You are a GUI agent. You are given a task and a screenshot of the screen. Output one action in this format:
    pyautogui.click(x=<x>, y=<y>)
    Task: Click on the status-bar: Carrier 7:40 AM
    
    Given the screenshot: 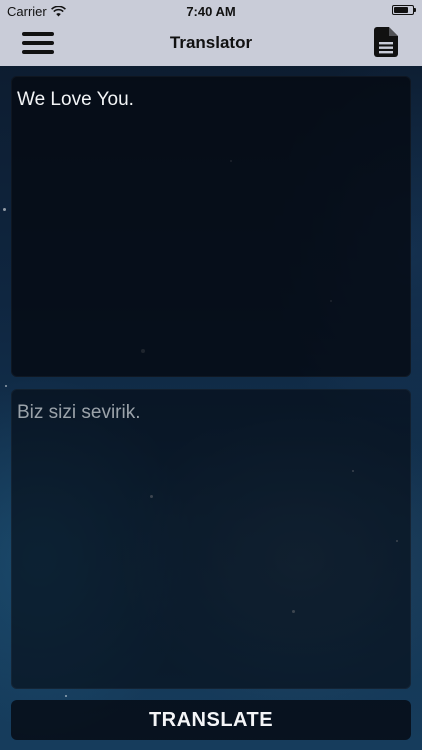 What is the action you would take?
    pyautogui.click(x=211, y=11)
    